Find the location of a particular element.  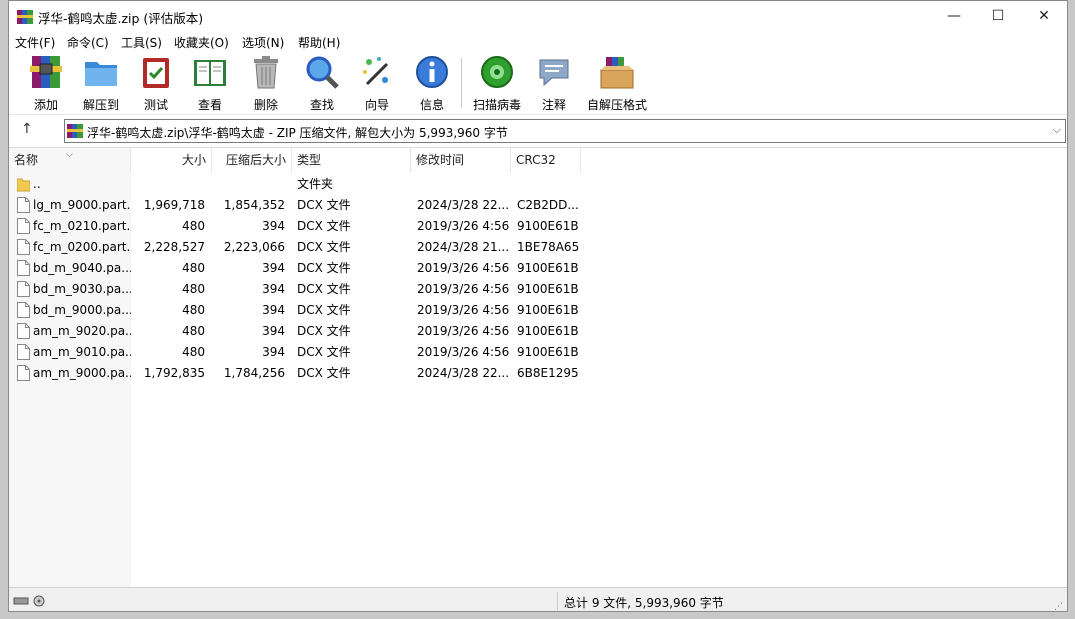

sfx-button: 自解压格式 is located at coordinates (617, 83).